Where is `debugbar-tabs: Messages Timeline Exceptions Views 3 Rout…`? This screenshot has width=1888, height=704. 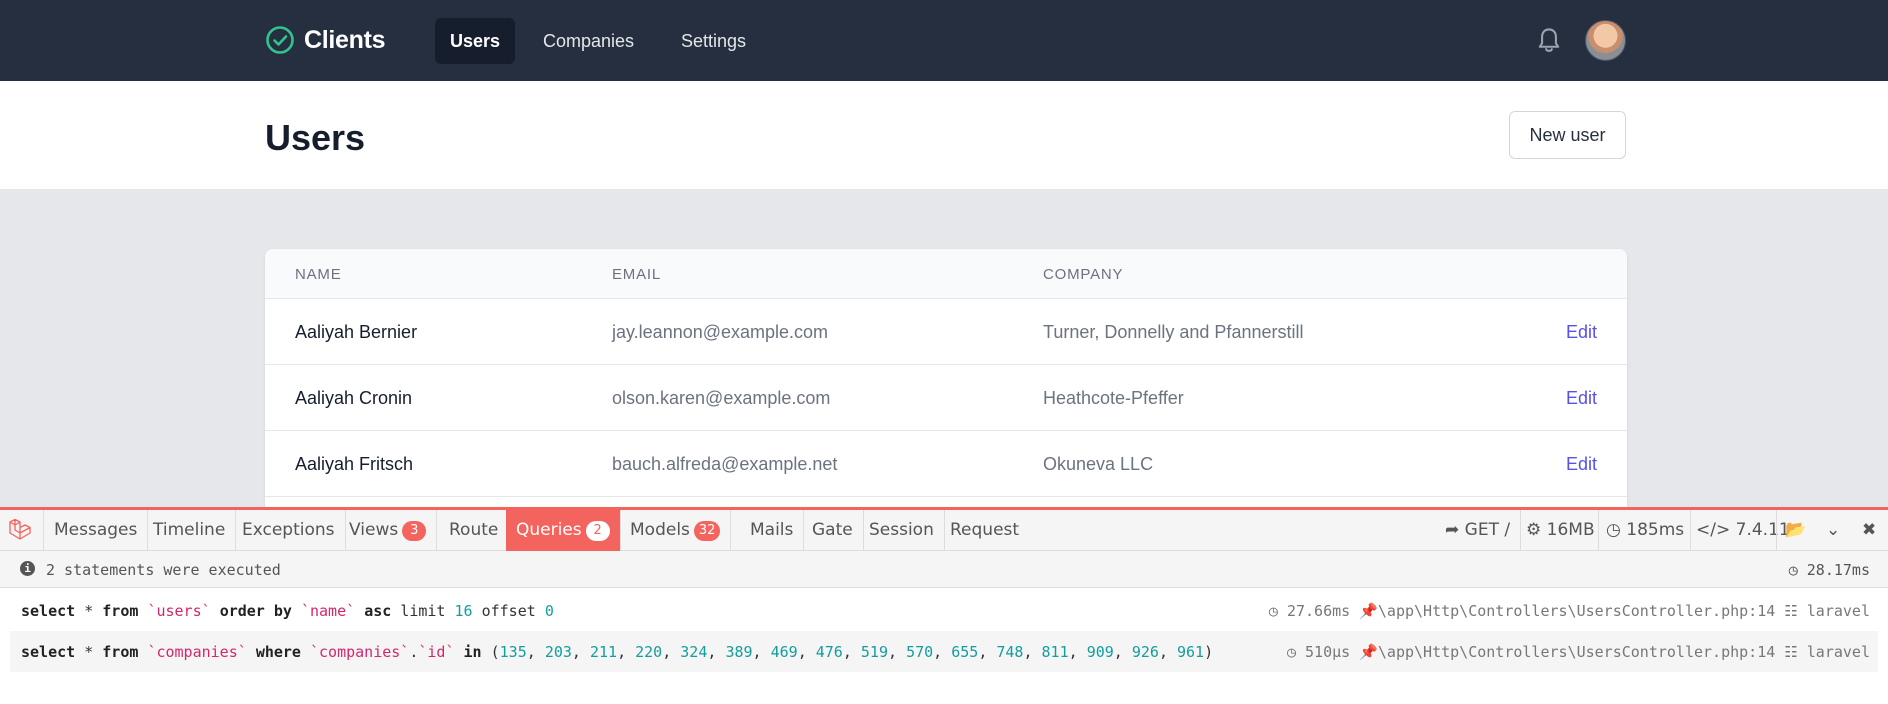
debugbar-tabs: Messages Timeline Exceptions Views 3 Rout… is located at coordinates (944, 530).